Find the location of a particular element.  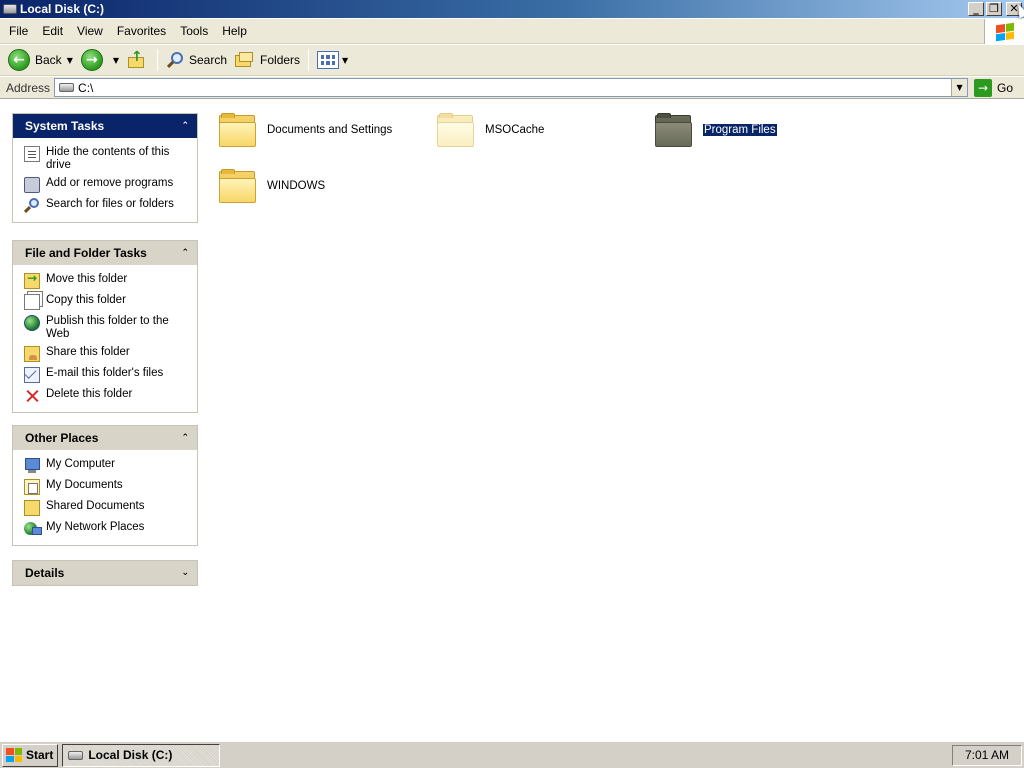

programs-icon is located at coordinates (32, 185).